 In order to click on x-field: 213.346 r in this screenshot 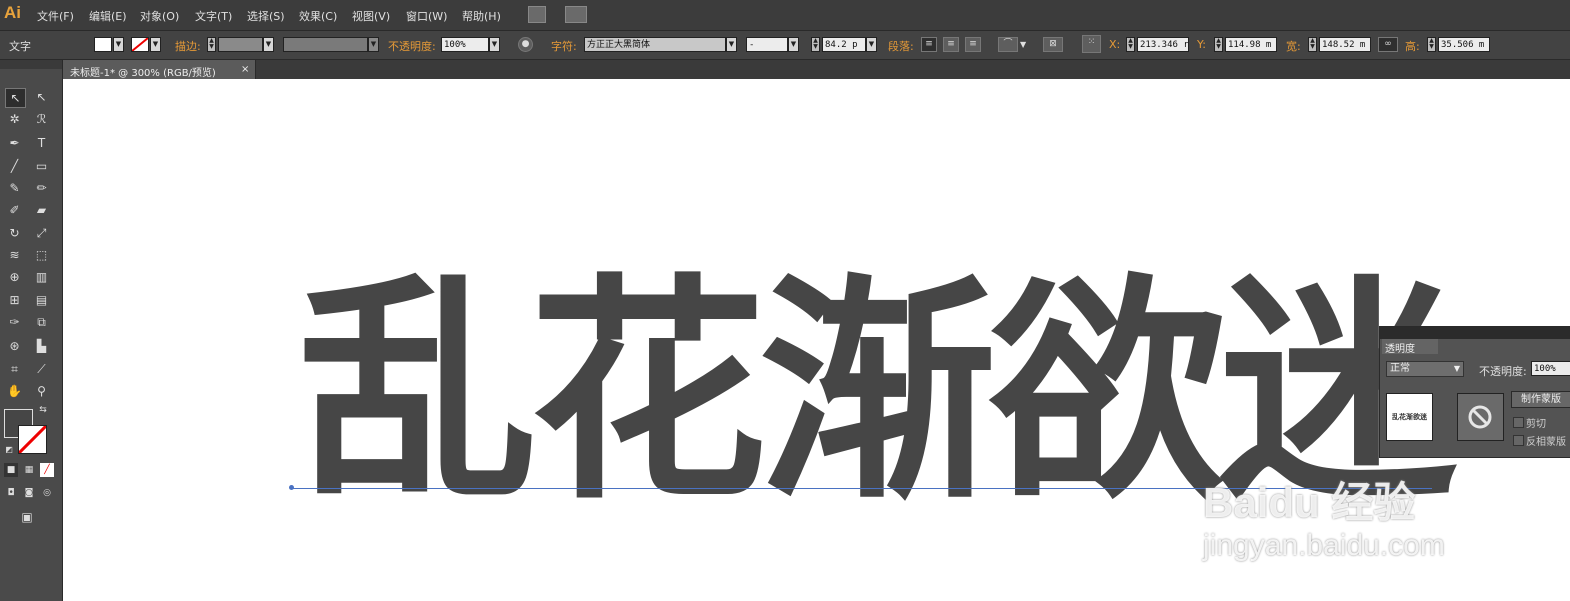, I will do `click(1163, 44)`.